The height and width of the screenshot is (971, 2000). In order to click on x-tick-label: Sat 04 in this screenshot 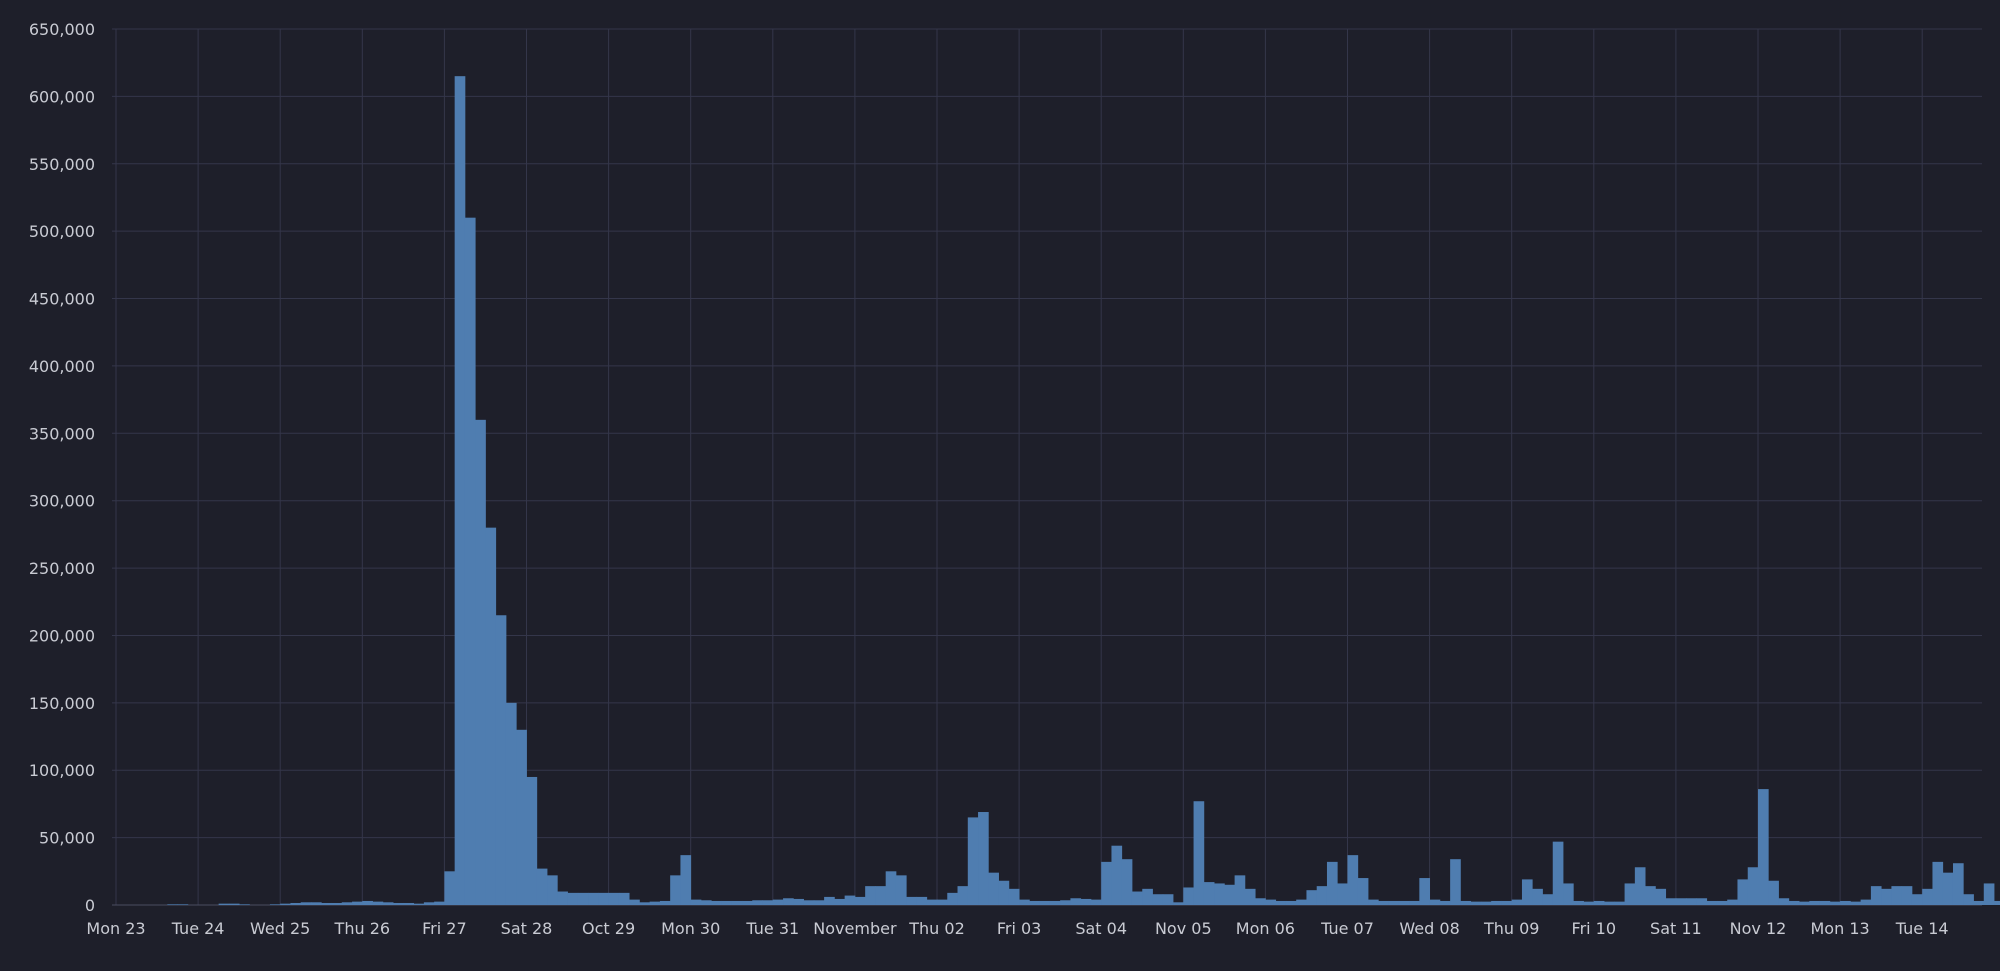, I will do `click(1101, 928)`.